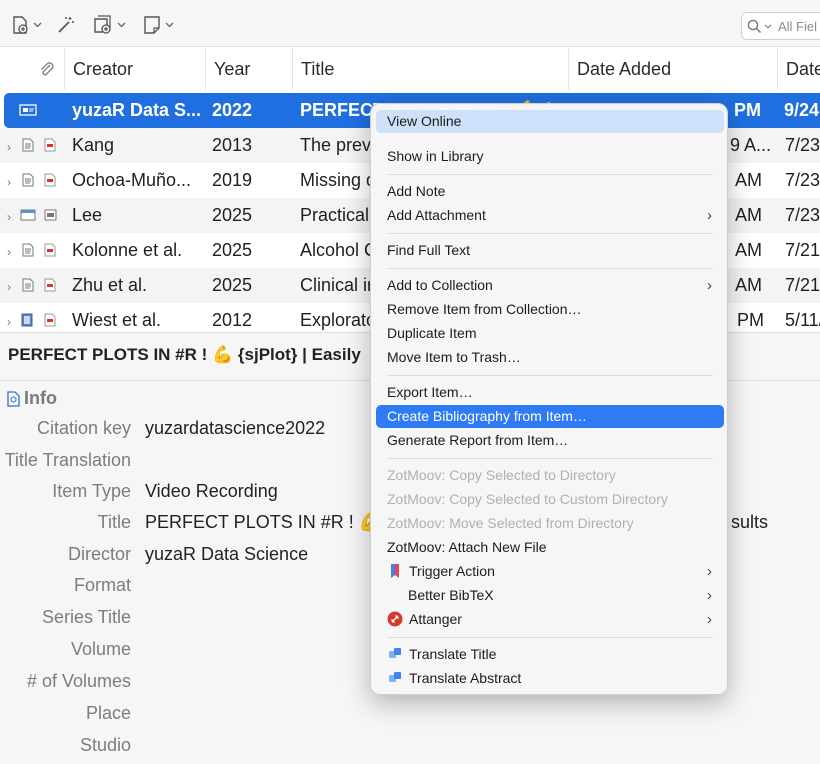  Describe the element at coordinates (102, 585) in the screenshot. I see `field-label: Format` at that location.